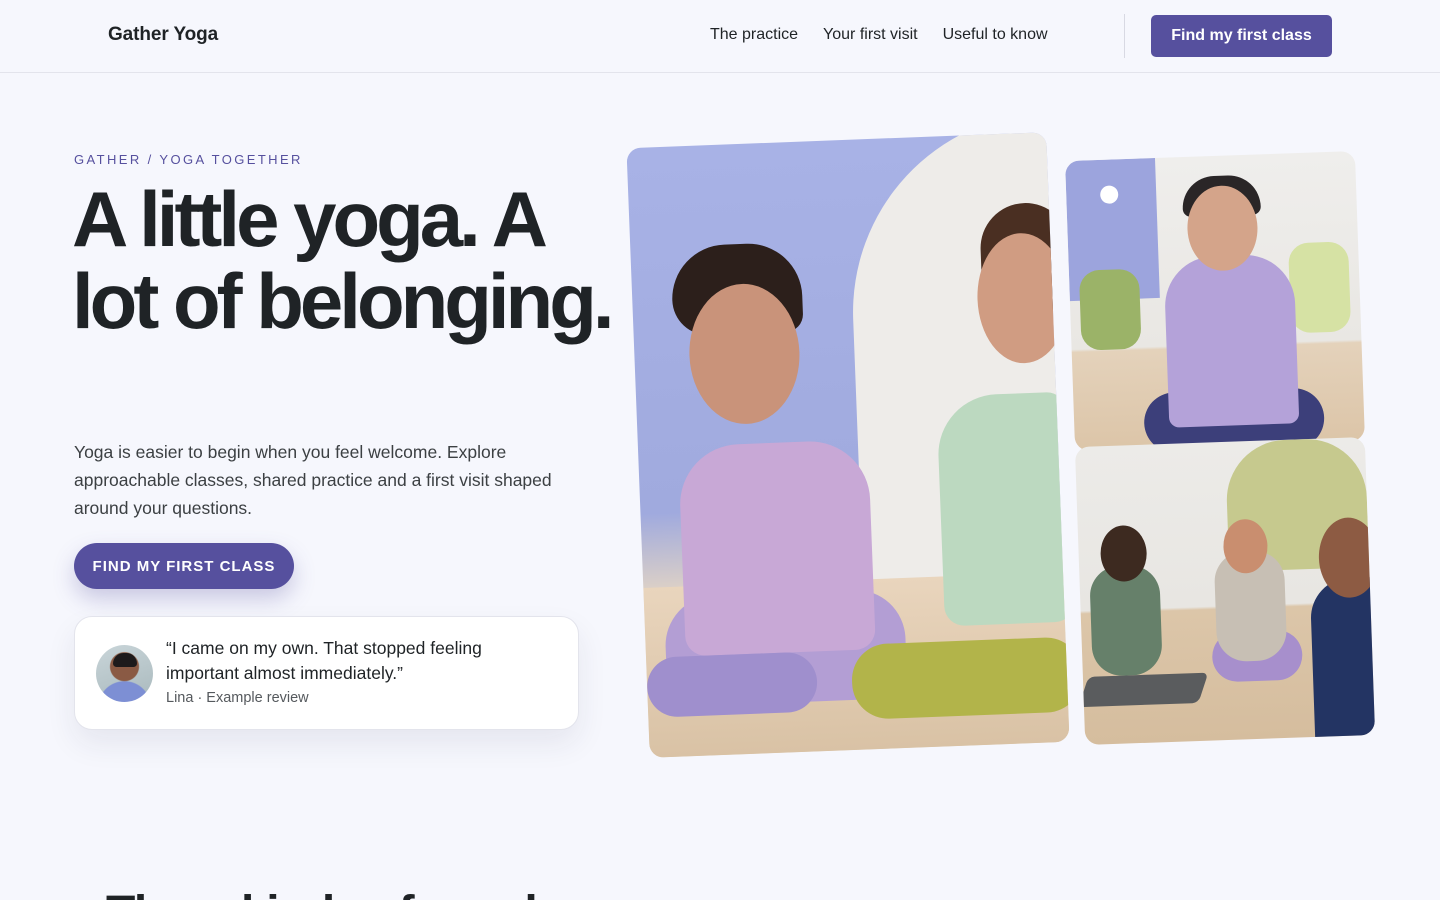 This screenshot has width=1440, height=900. I want to click on hero-photo-top, so click(1215, 301).